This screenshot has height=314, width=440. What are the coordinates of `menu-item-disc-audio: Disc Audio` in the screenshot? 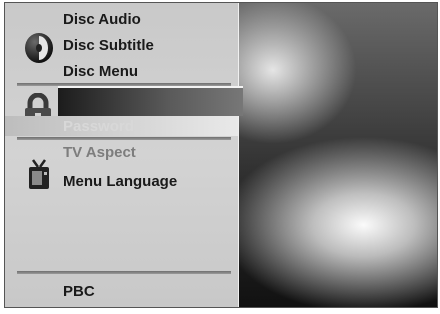 It's located at (102, 19).